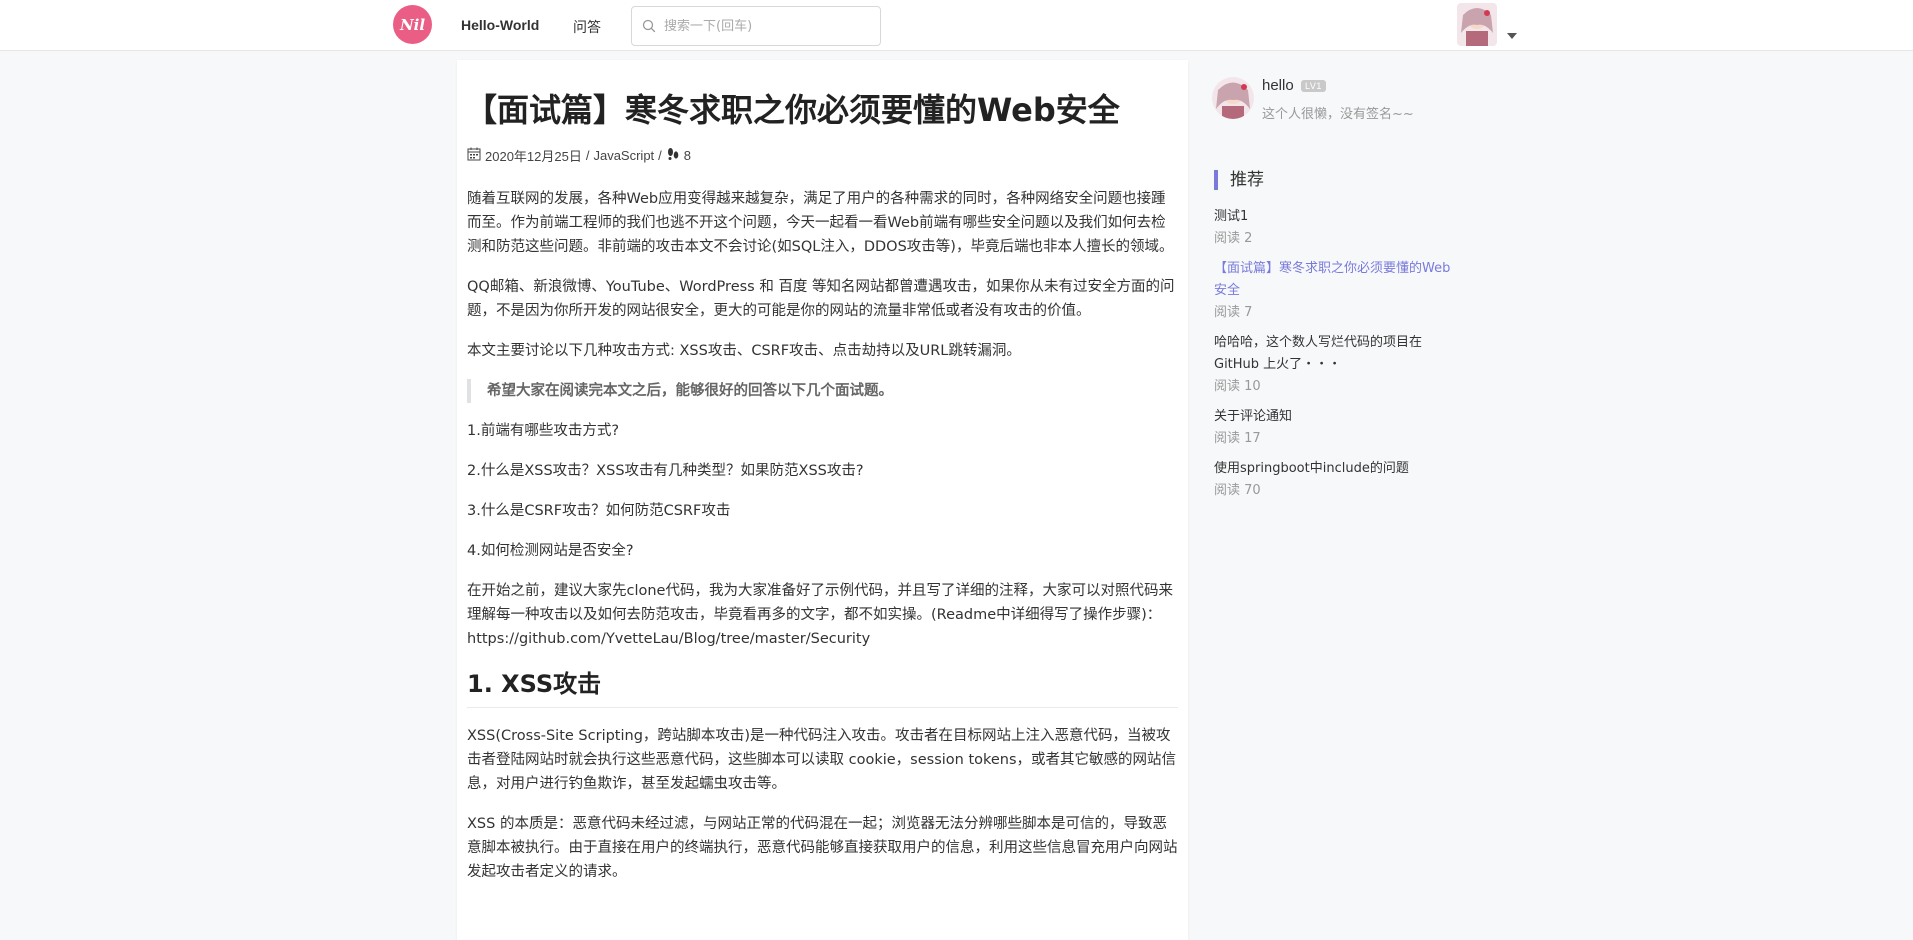 The width and height of the screenshot is (1913, 940). What do you see at coordinates (1334, 217) in the screenshot?
I see `recommend-link: 测试1` at bounding box center [1334, 217].